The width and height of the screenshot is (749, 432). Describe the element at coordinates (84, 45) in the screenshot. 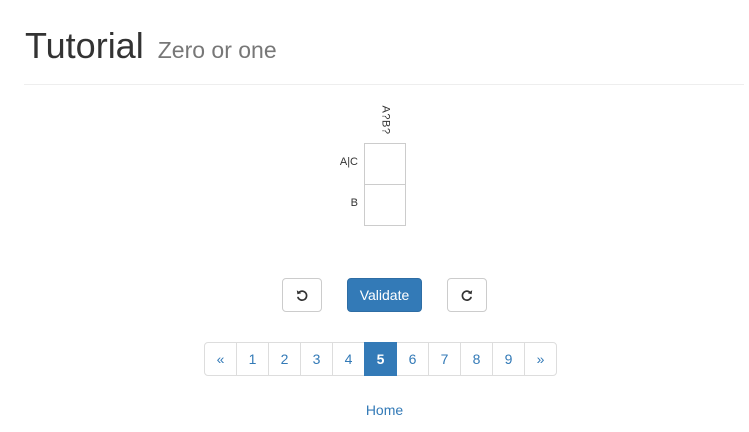

I see `title-text: Tutorial` at that location.